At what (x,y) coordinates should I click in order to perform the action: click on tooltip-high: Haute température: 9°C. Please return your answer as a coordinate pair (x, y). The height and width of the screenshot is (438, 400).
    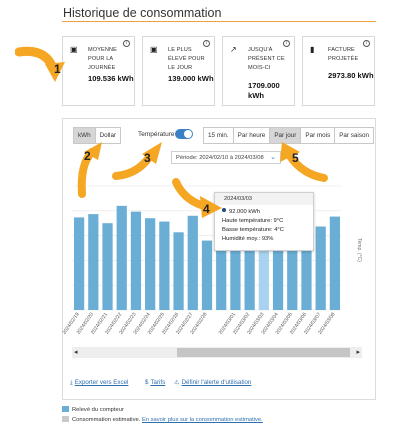
    Looking at the image, I should click on (253, 221).